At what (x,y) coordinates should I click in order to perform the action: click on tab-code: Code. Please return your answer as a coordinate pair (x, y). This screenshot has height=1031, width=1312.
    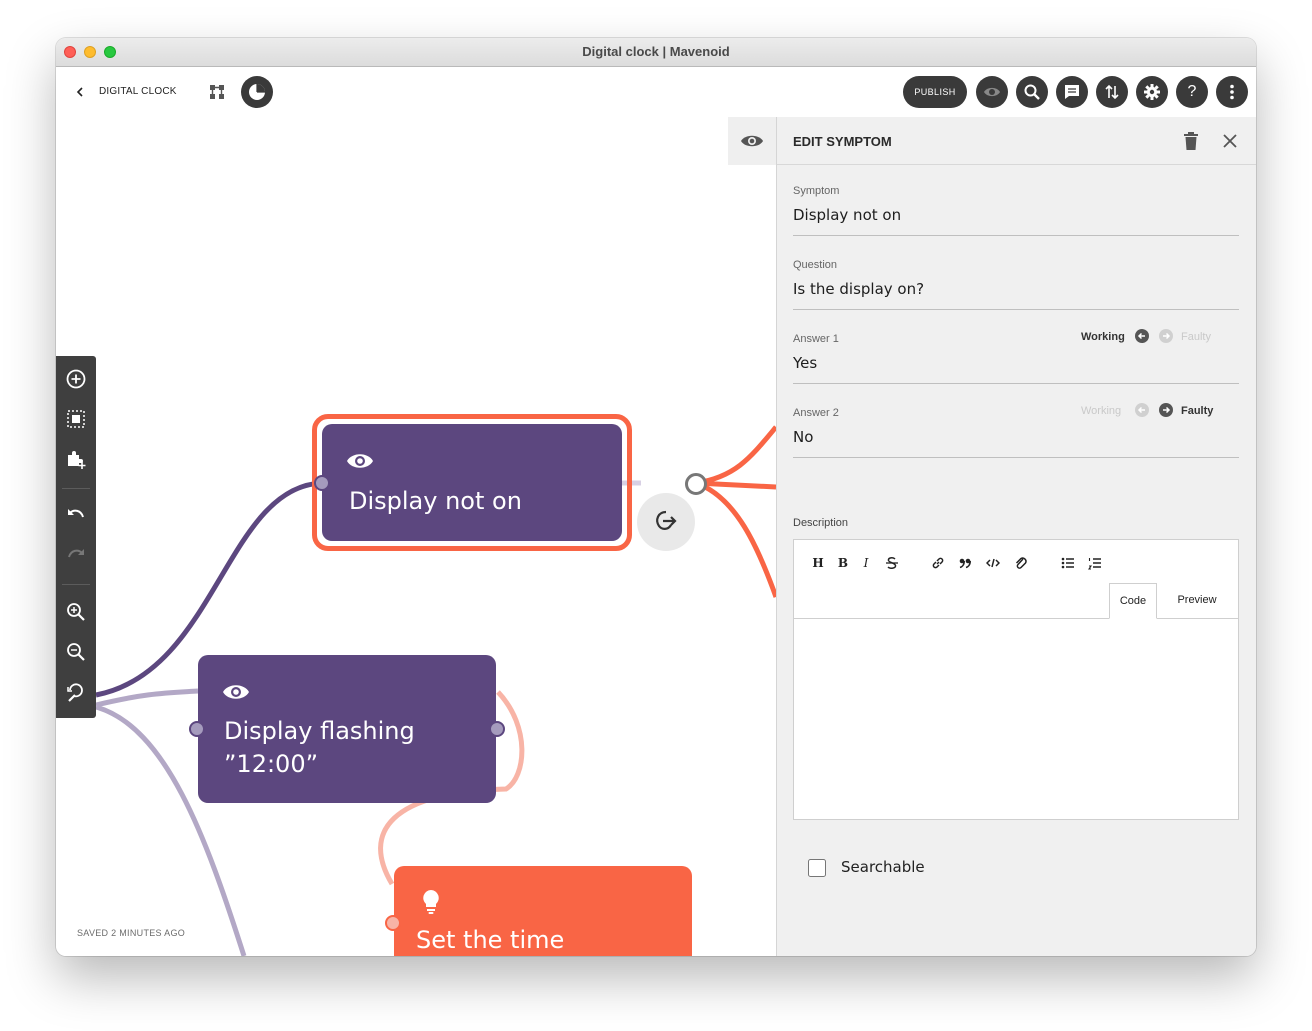
    Looking at the image, I should click on (1133, 601).